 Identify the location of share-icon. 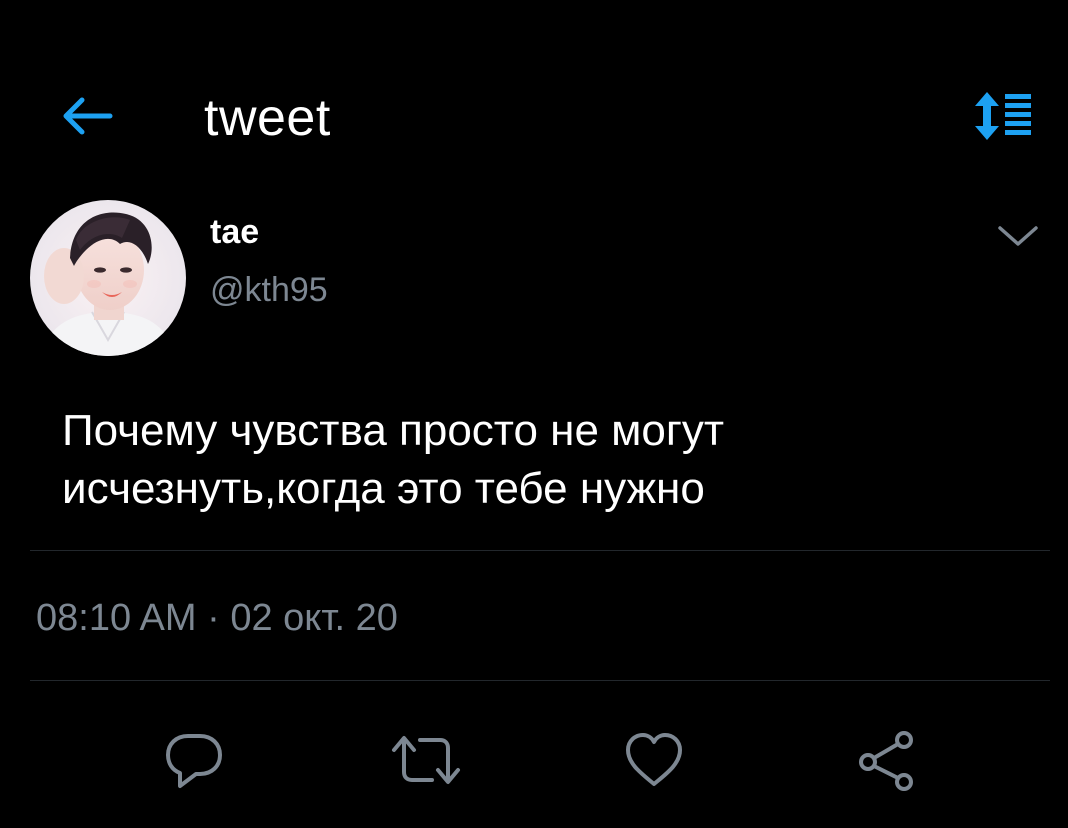
(886, 761).